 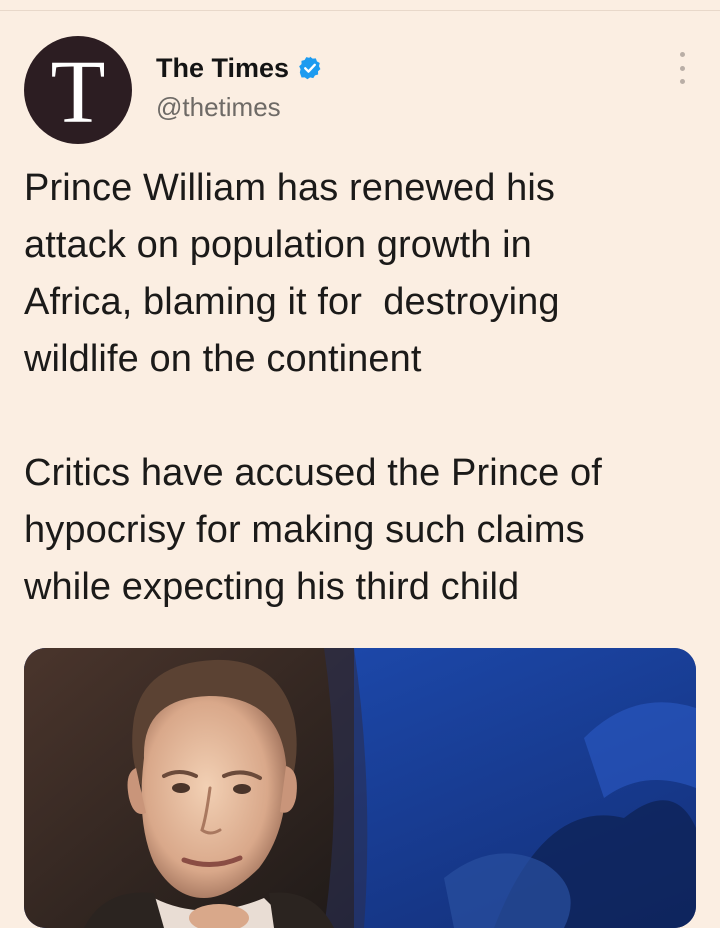 I want to click on tweet-text-line: wildlife on the continent, so click(x=223, y=359).